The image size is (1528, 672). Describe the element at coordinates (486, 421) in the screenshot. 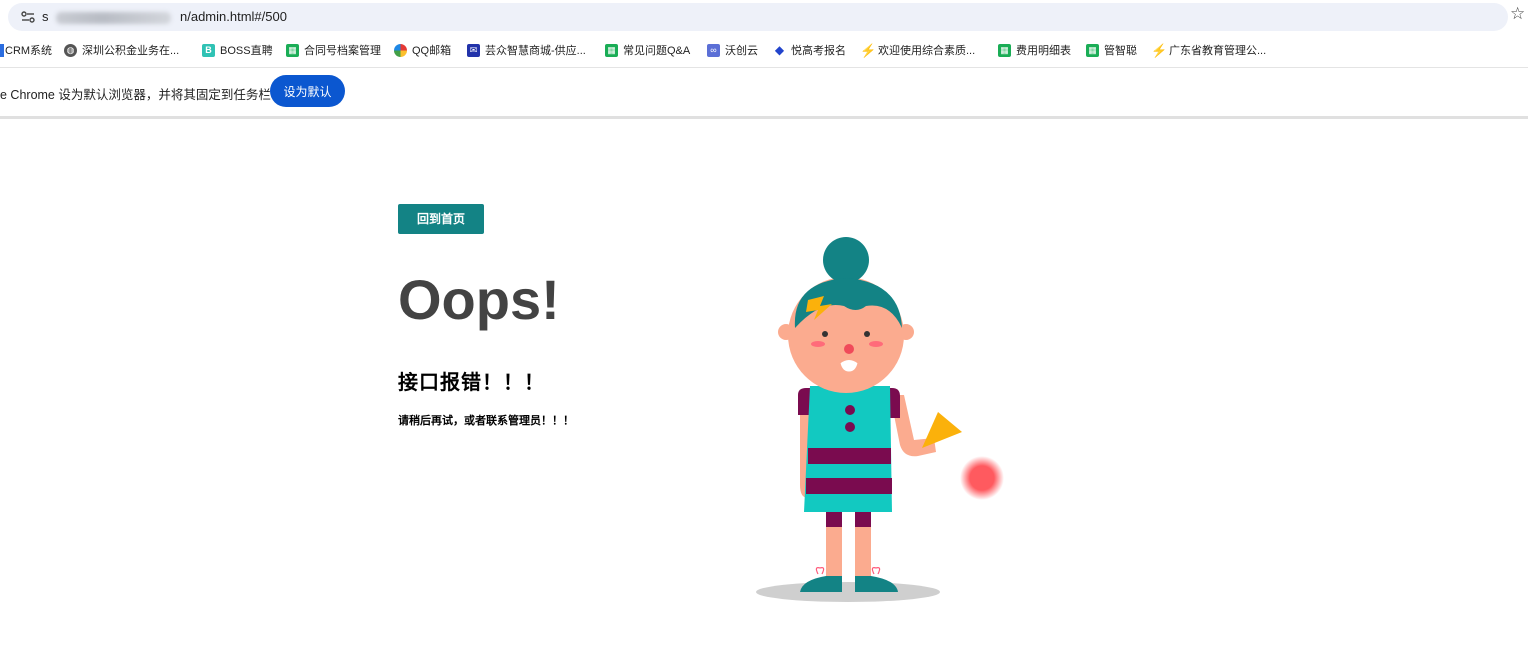

I see `error-subline: 请稍后再试，或者联系管理员！！！` at that location.